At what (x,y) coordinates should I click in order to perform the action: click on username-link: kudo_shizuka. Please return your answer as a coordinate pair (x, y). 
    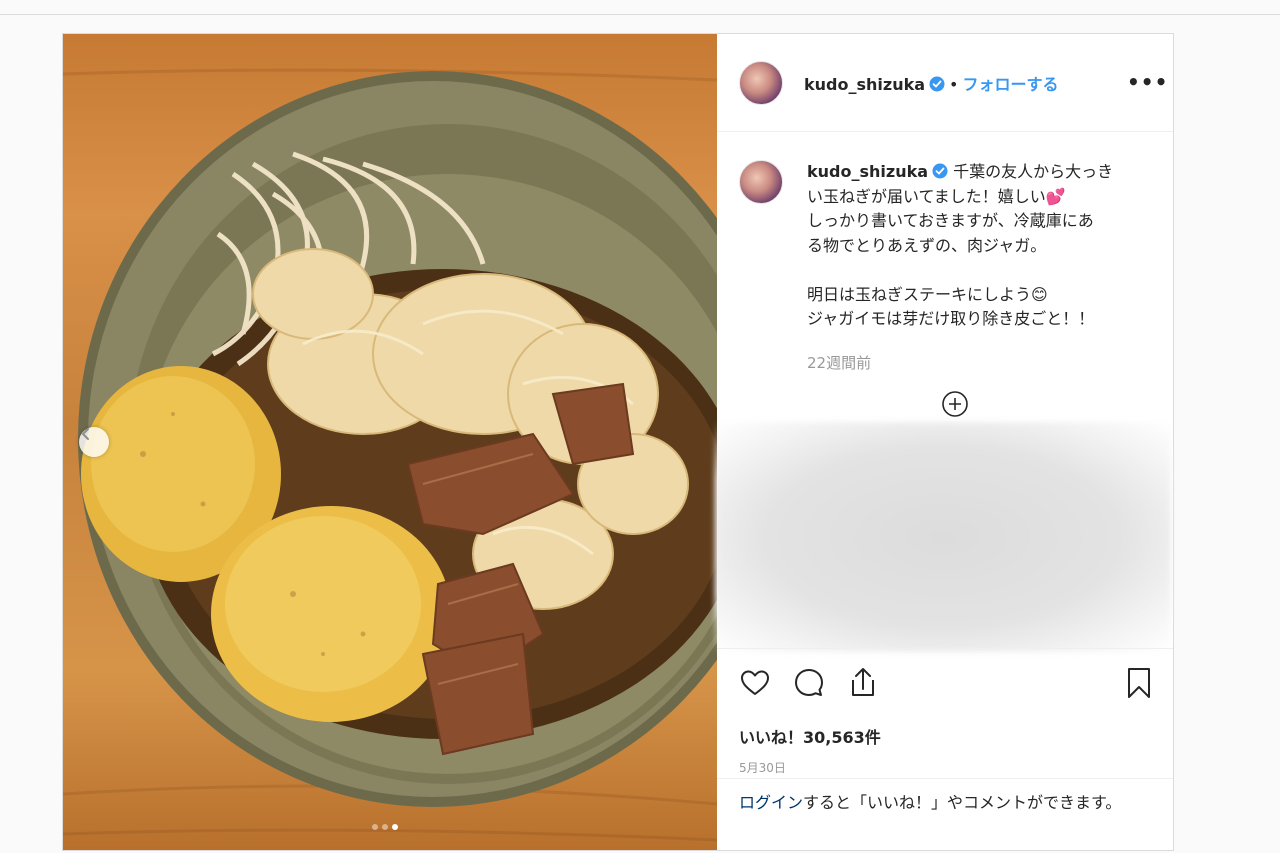
    Looking at the image, I should click on (864, 84).